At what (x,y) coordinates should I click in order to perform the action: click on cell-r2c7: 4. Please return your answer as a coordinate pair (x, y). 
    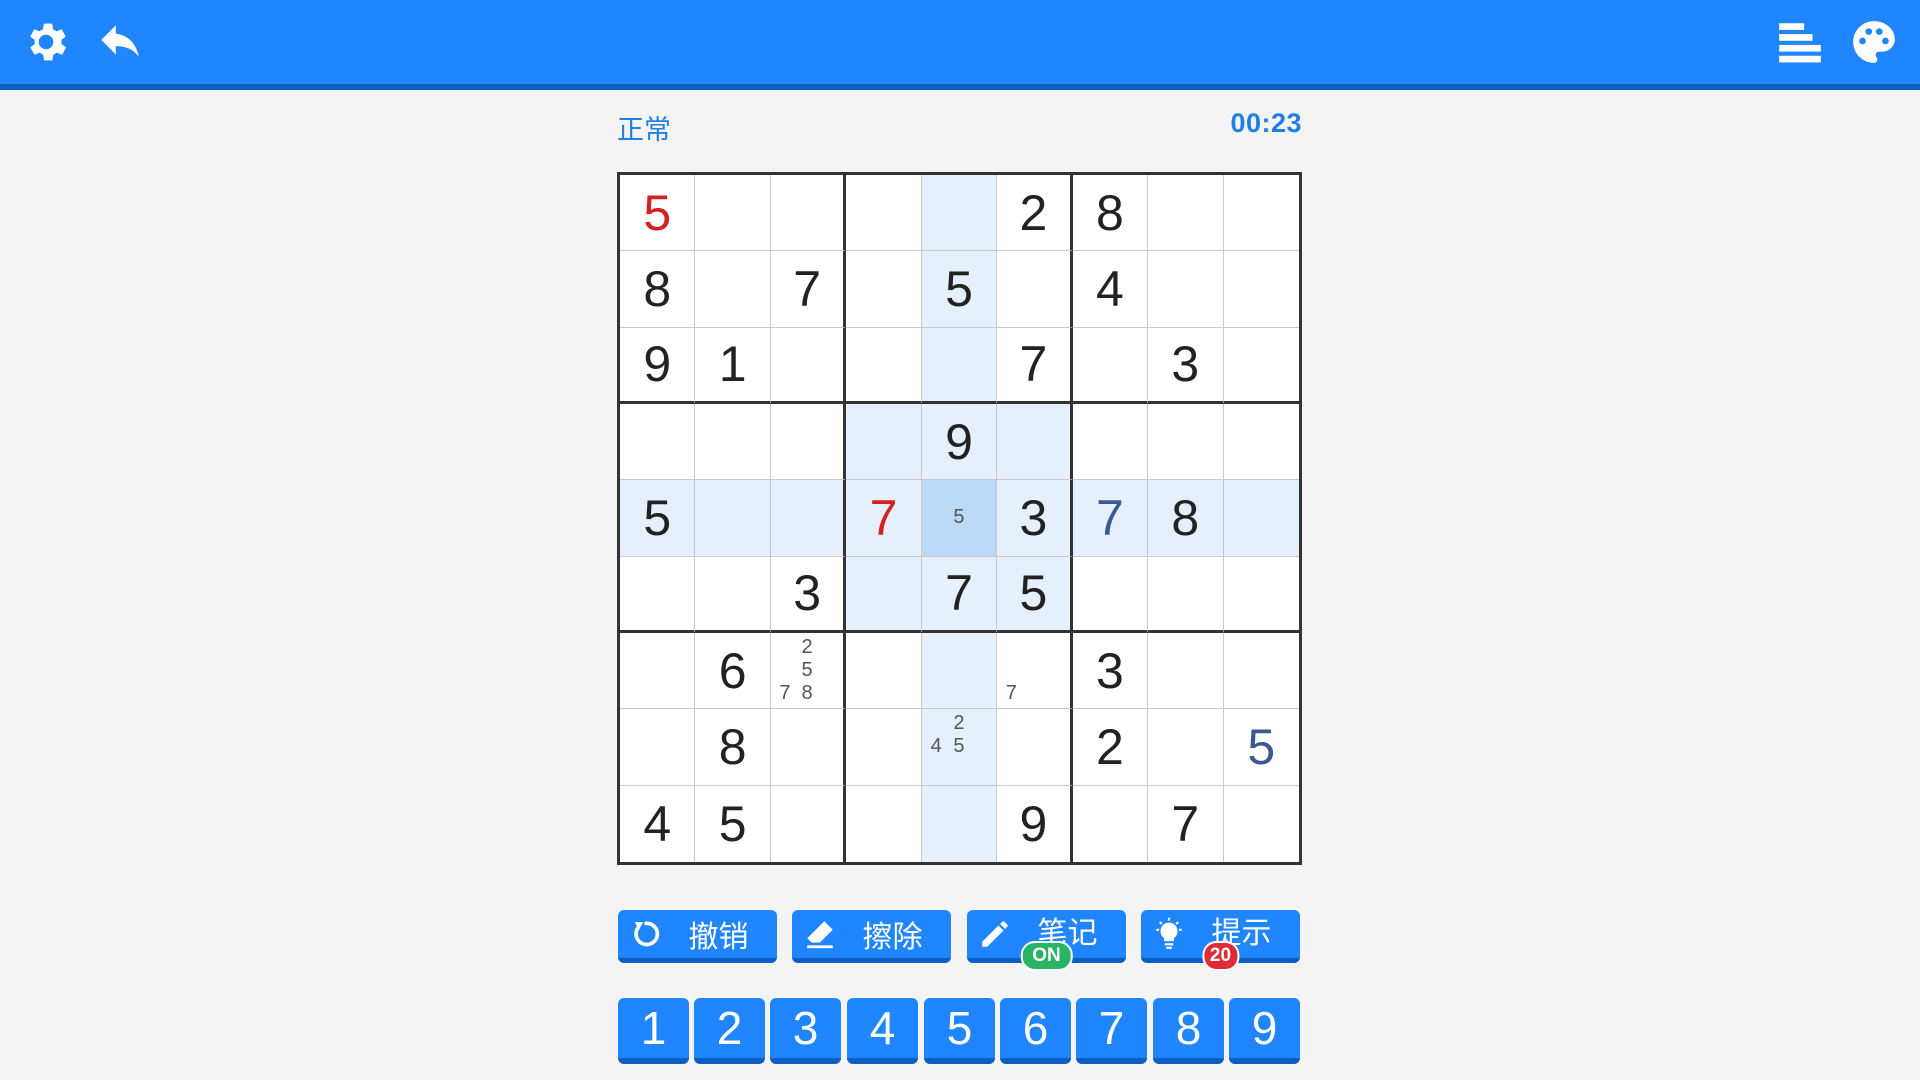
    Looking at the image, I should click on (1110, 289).